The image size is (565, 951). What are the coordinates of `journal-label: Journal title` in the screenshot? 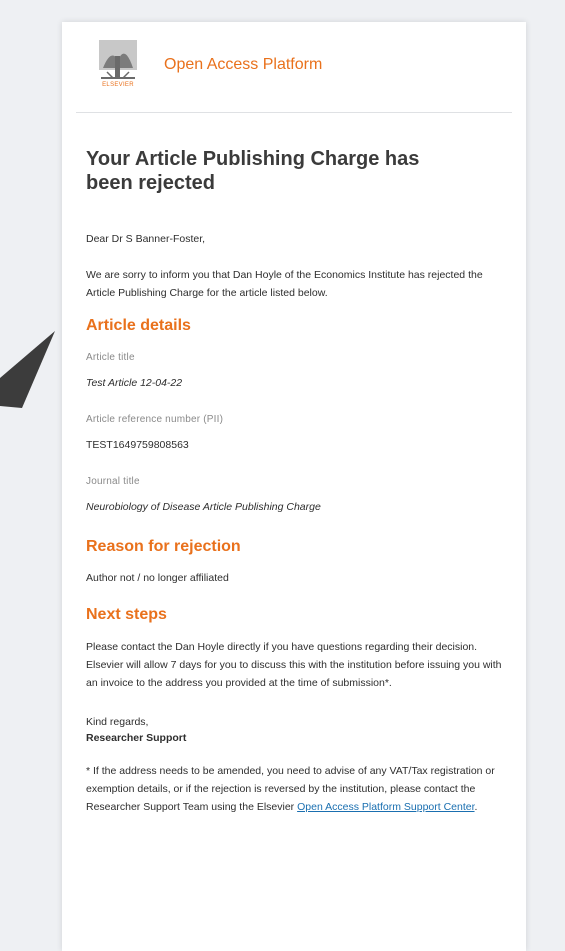 It's located at (113, 481).